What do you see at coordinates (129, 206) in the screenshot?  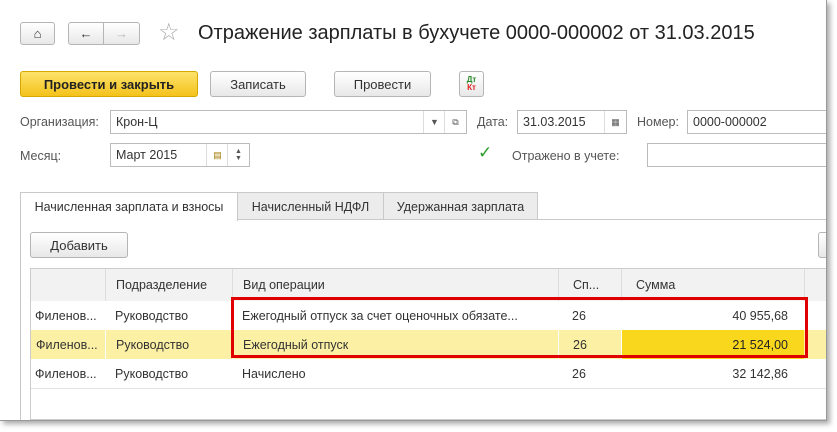 I see `tab-accrued-salary: Начисленная зарплата и взносы` at bounding box center [129, 206].